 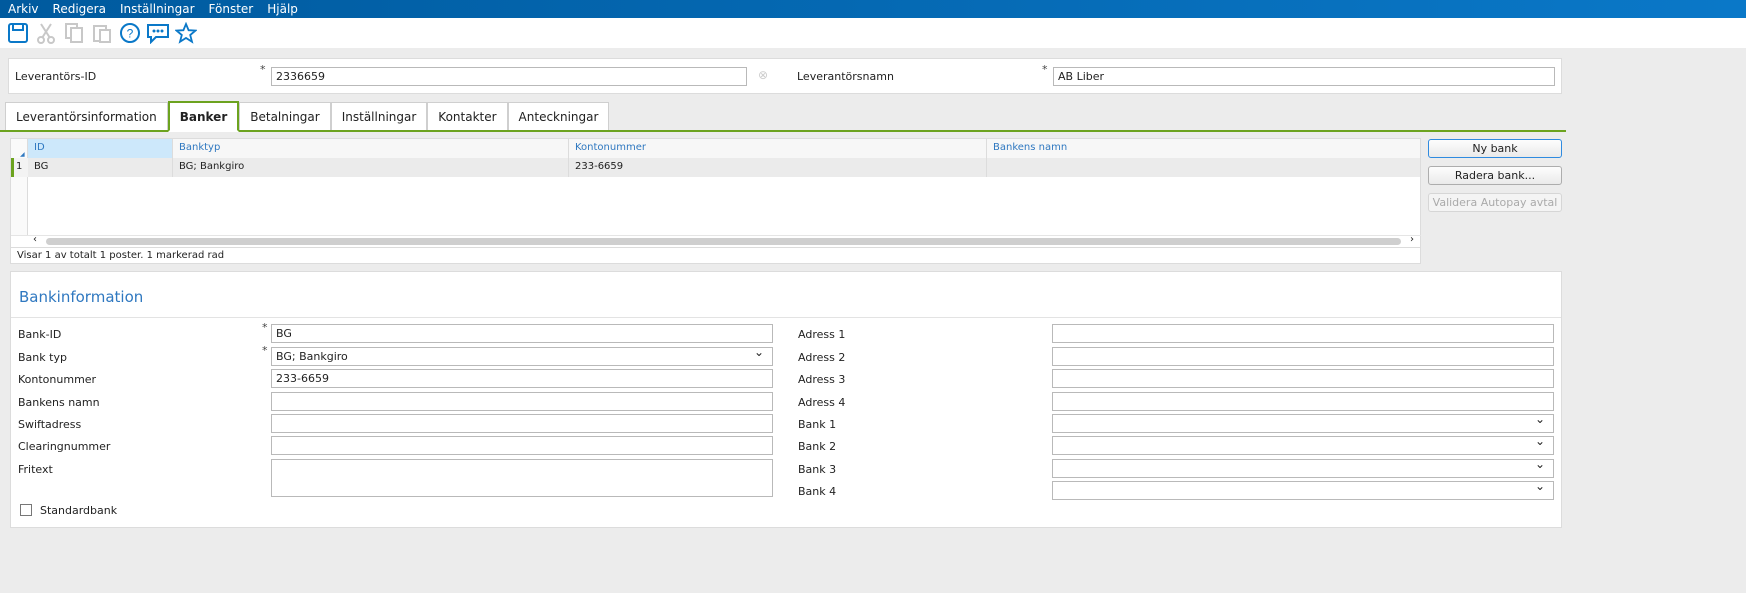 I want to click on supplier-id-label: Leverantörs-ID, so click(x=56, y=76).